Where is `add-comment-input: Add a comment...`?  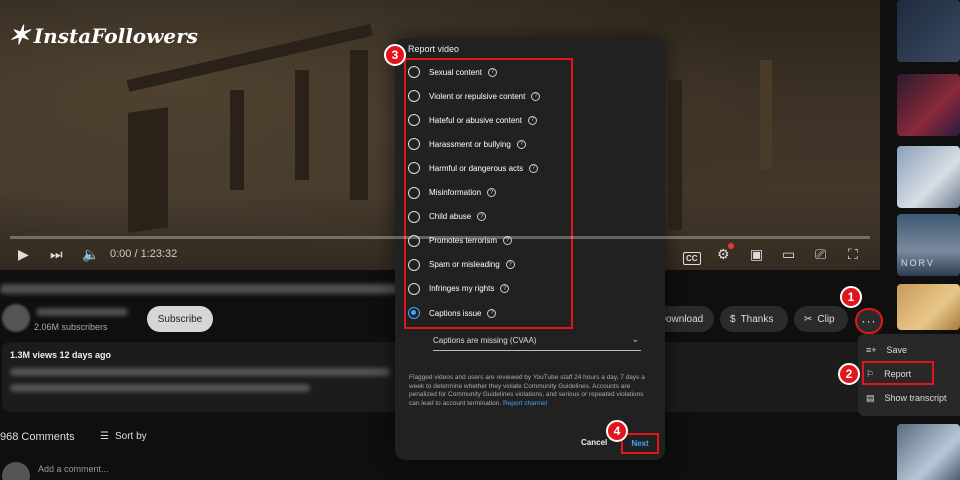
add-comment-input: Add a comment... is located at coordinates (73, 469).